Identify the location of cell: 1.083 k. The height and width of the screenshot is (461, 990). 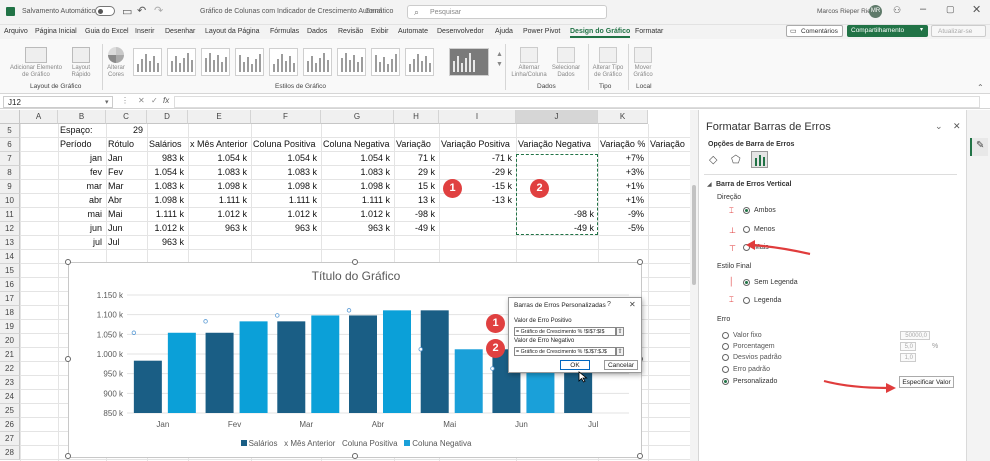
(358, 172).